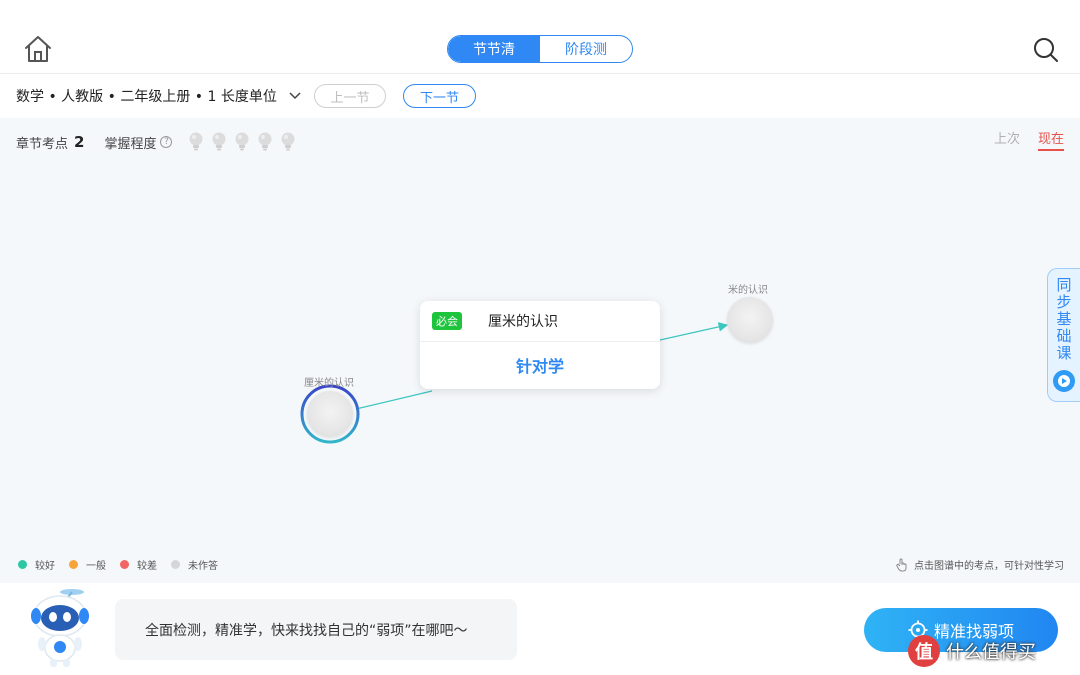  I want to click on search-icon, so click(1046, 50).